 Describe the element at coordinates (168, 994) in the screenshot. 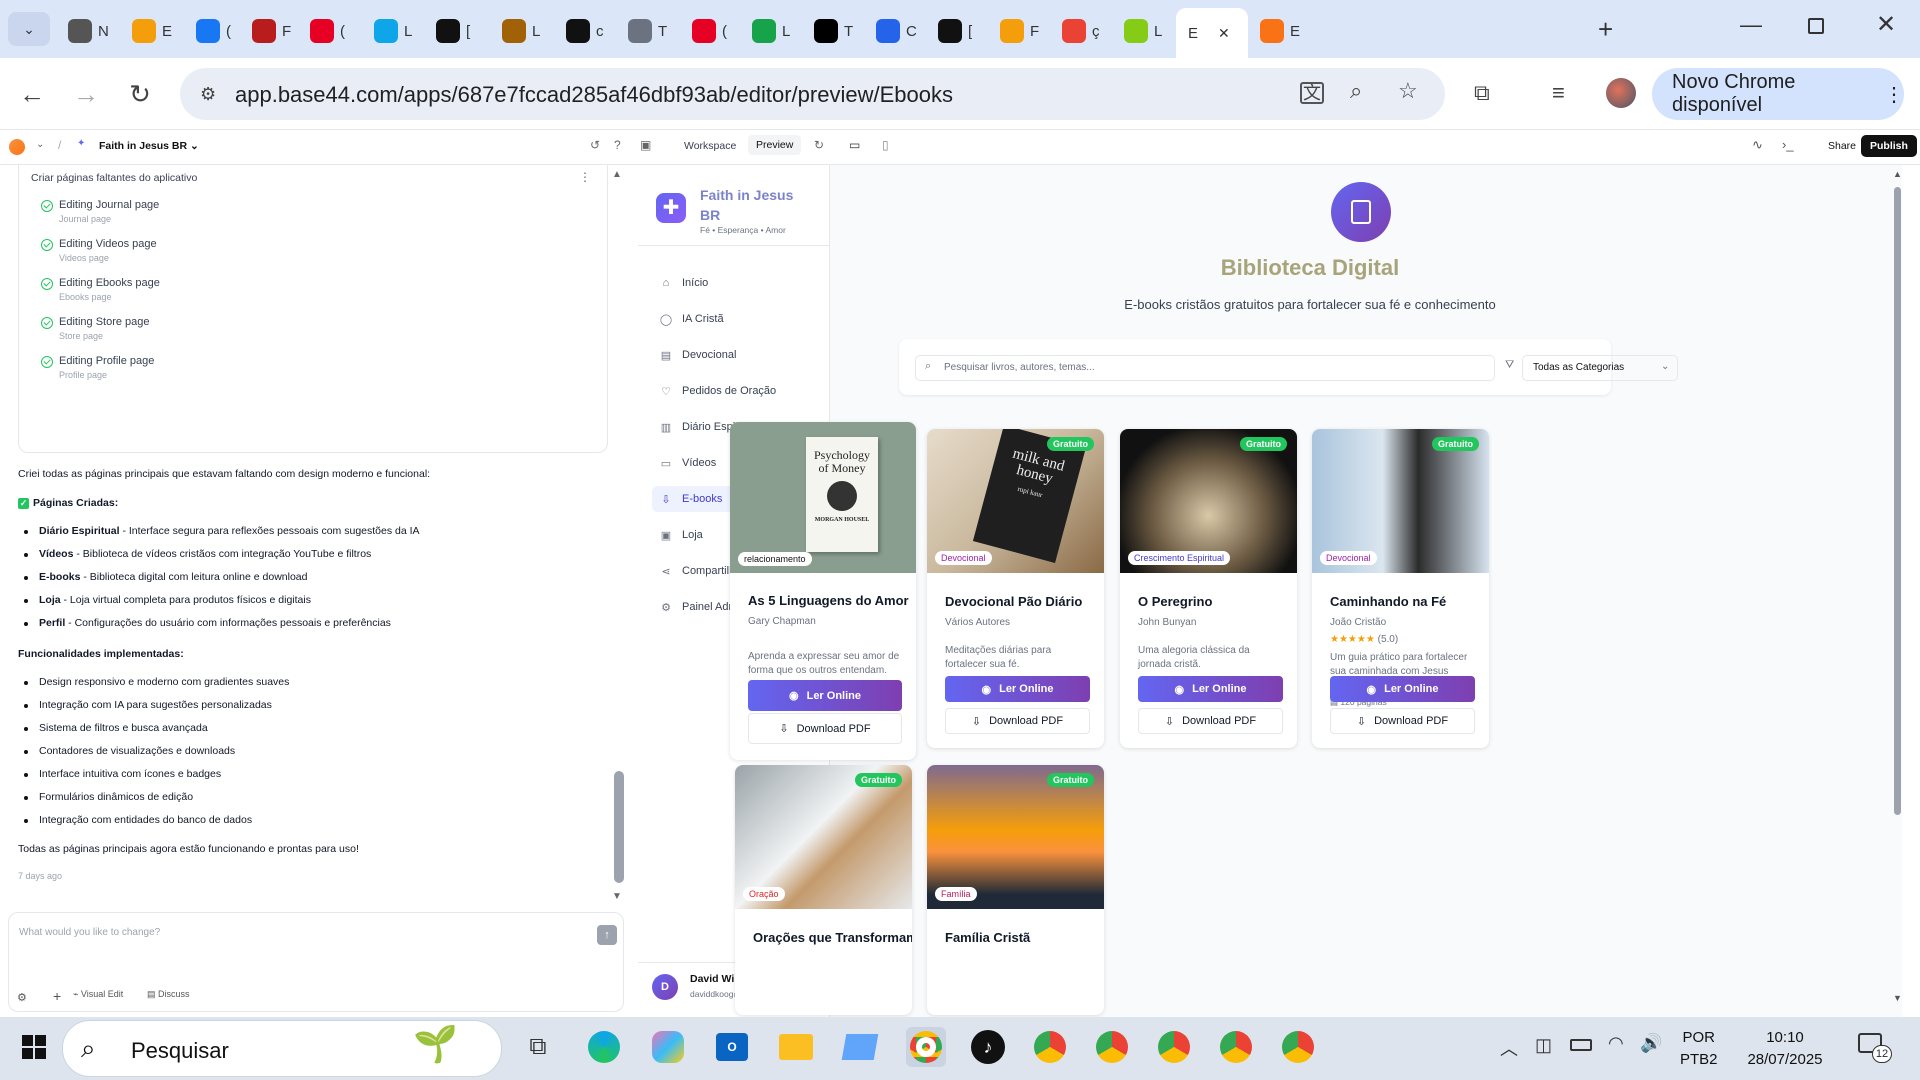

I see `discuss-button: ▤ Discuss` at that location.